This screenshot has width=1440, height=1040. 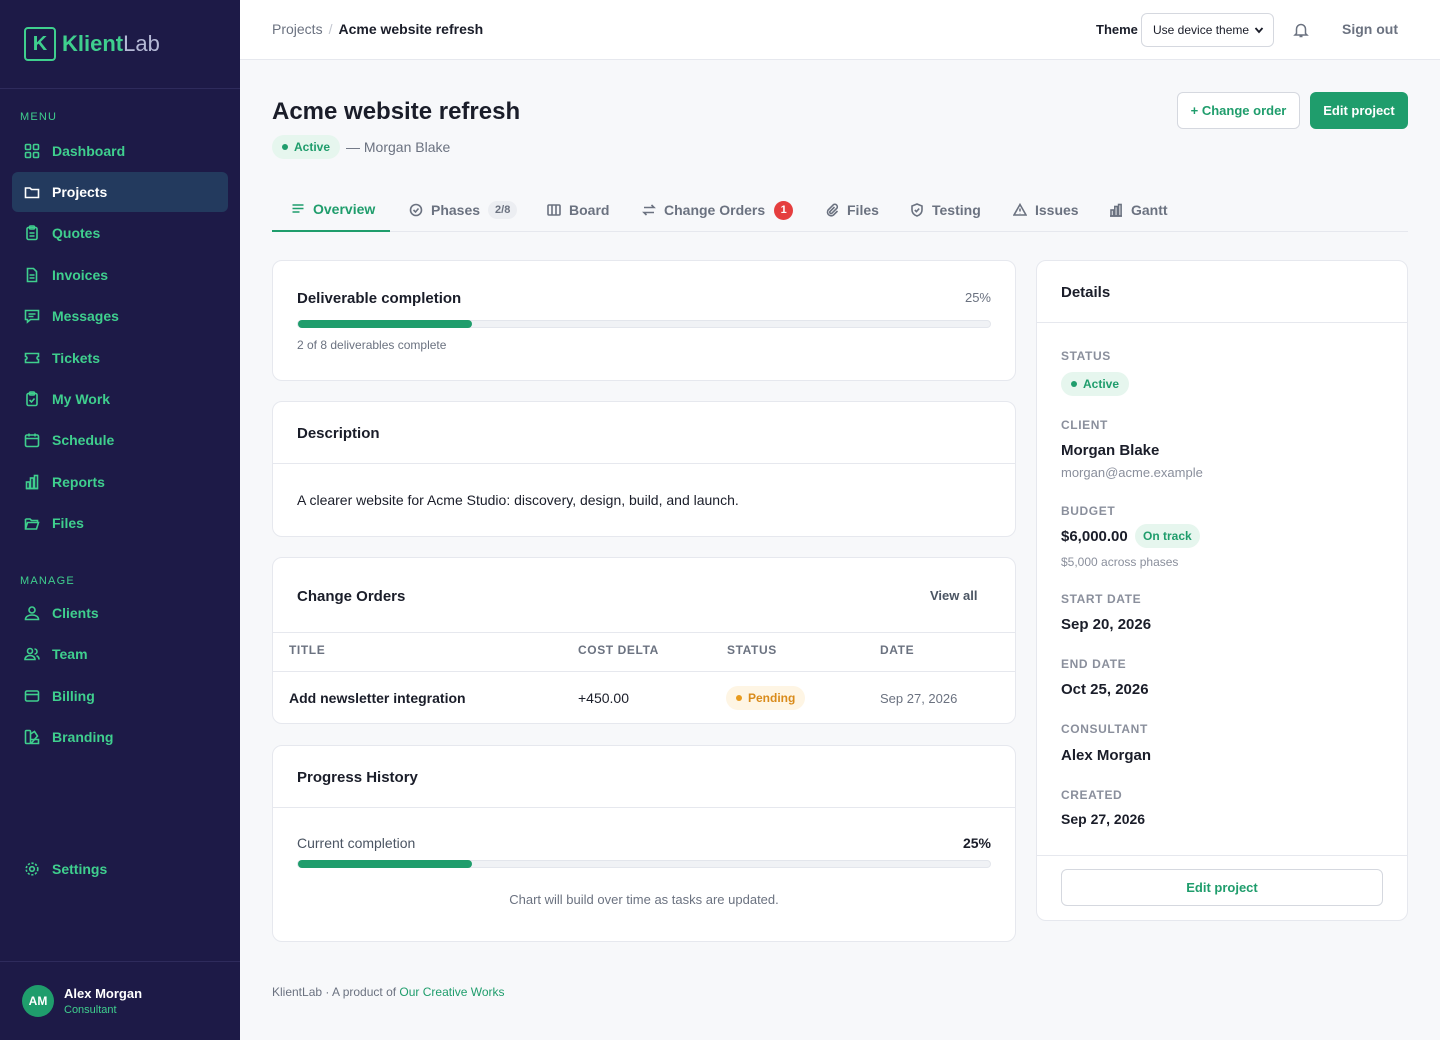 I want to click on check-circle-icon, so click(x=416, y=210).